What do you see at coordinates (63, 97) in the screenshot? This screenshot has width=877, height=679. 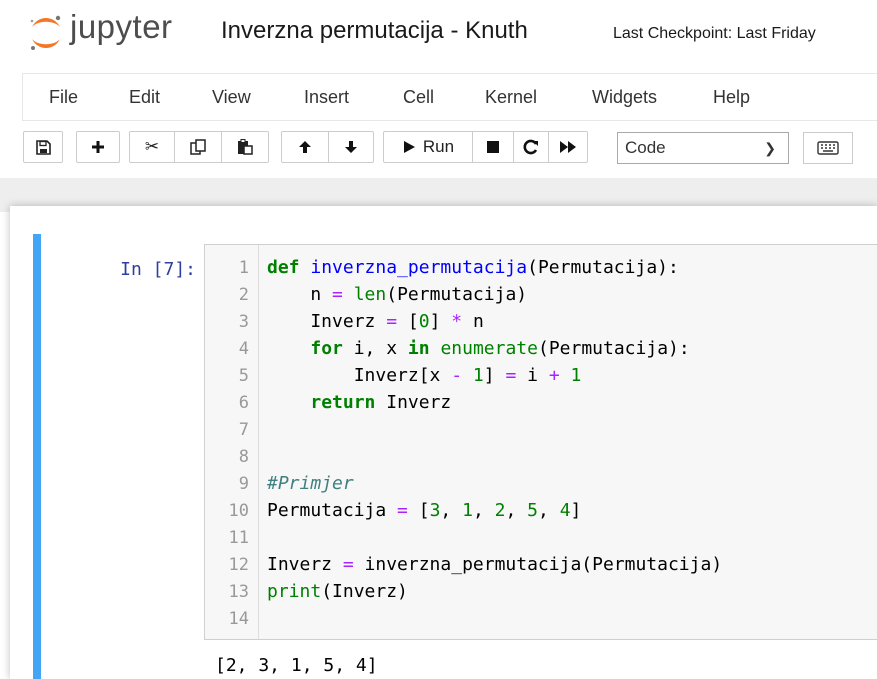 I see `menu-file: File` at bounding box center [63, 97].